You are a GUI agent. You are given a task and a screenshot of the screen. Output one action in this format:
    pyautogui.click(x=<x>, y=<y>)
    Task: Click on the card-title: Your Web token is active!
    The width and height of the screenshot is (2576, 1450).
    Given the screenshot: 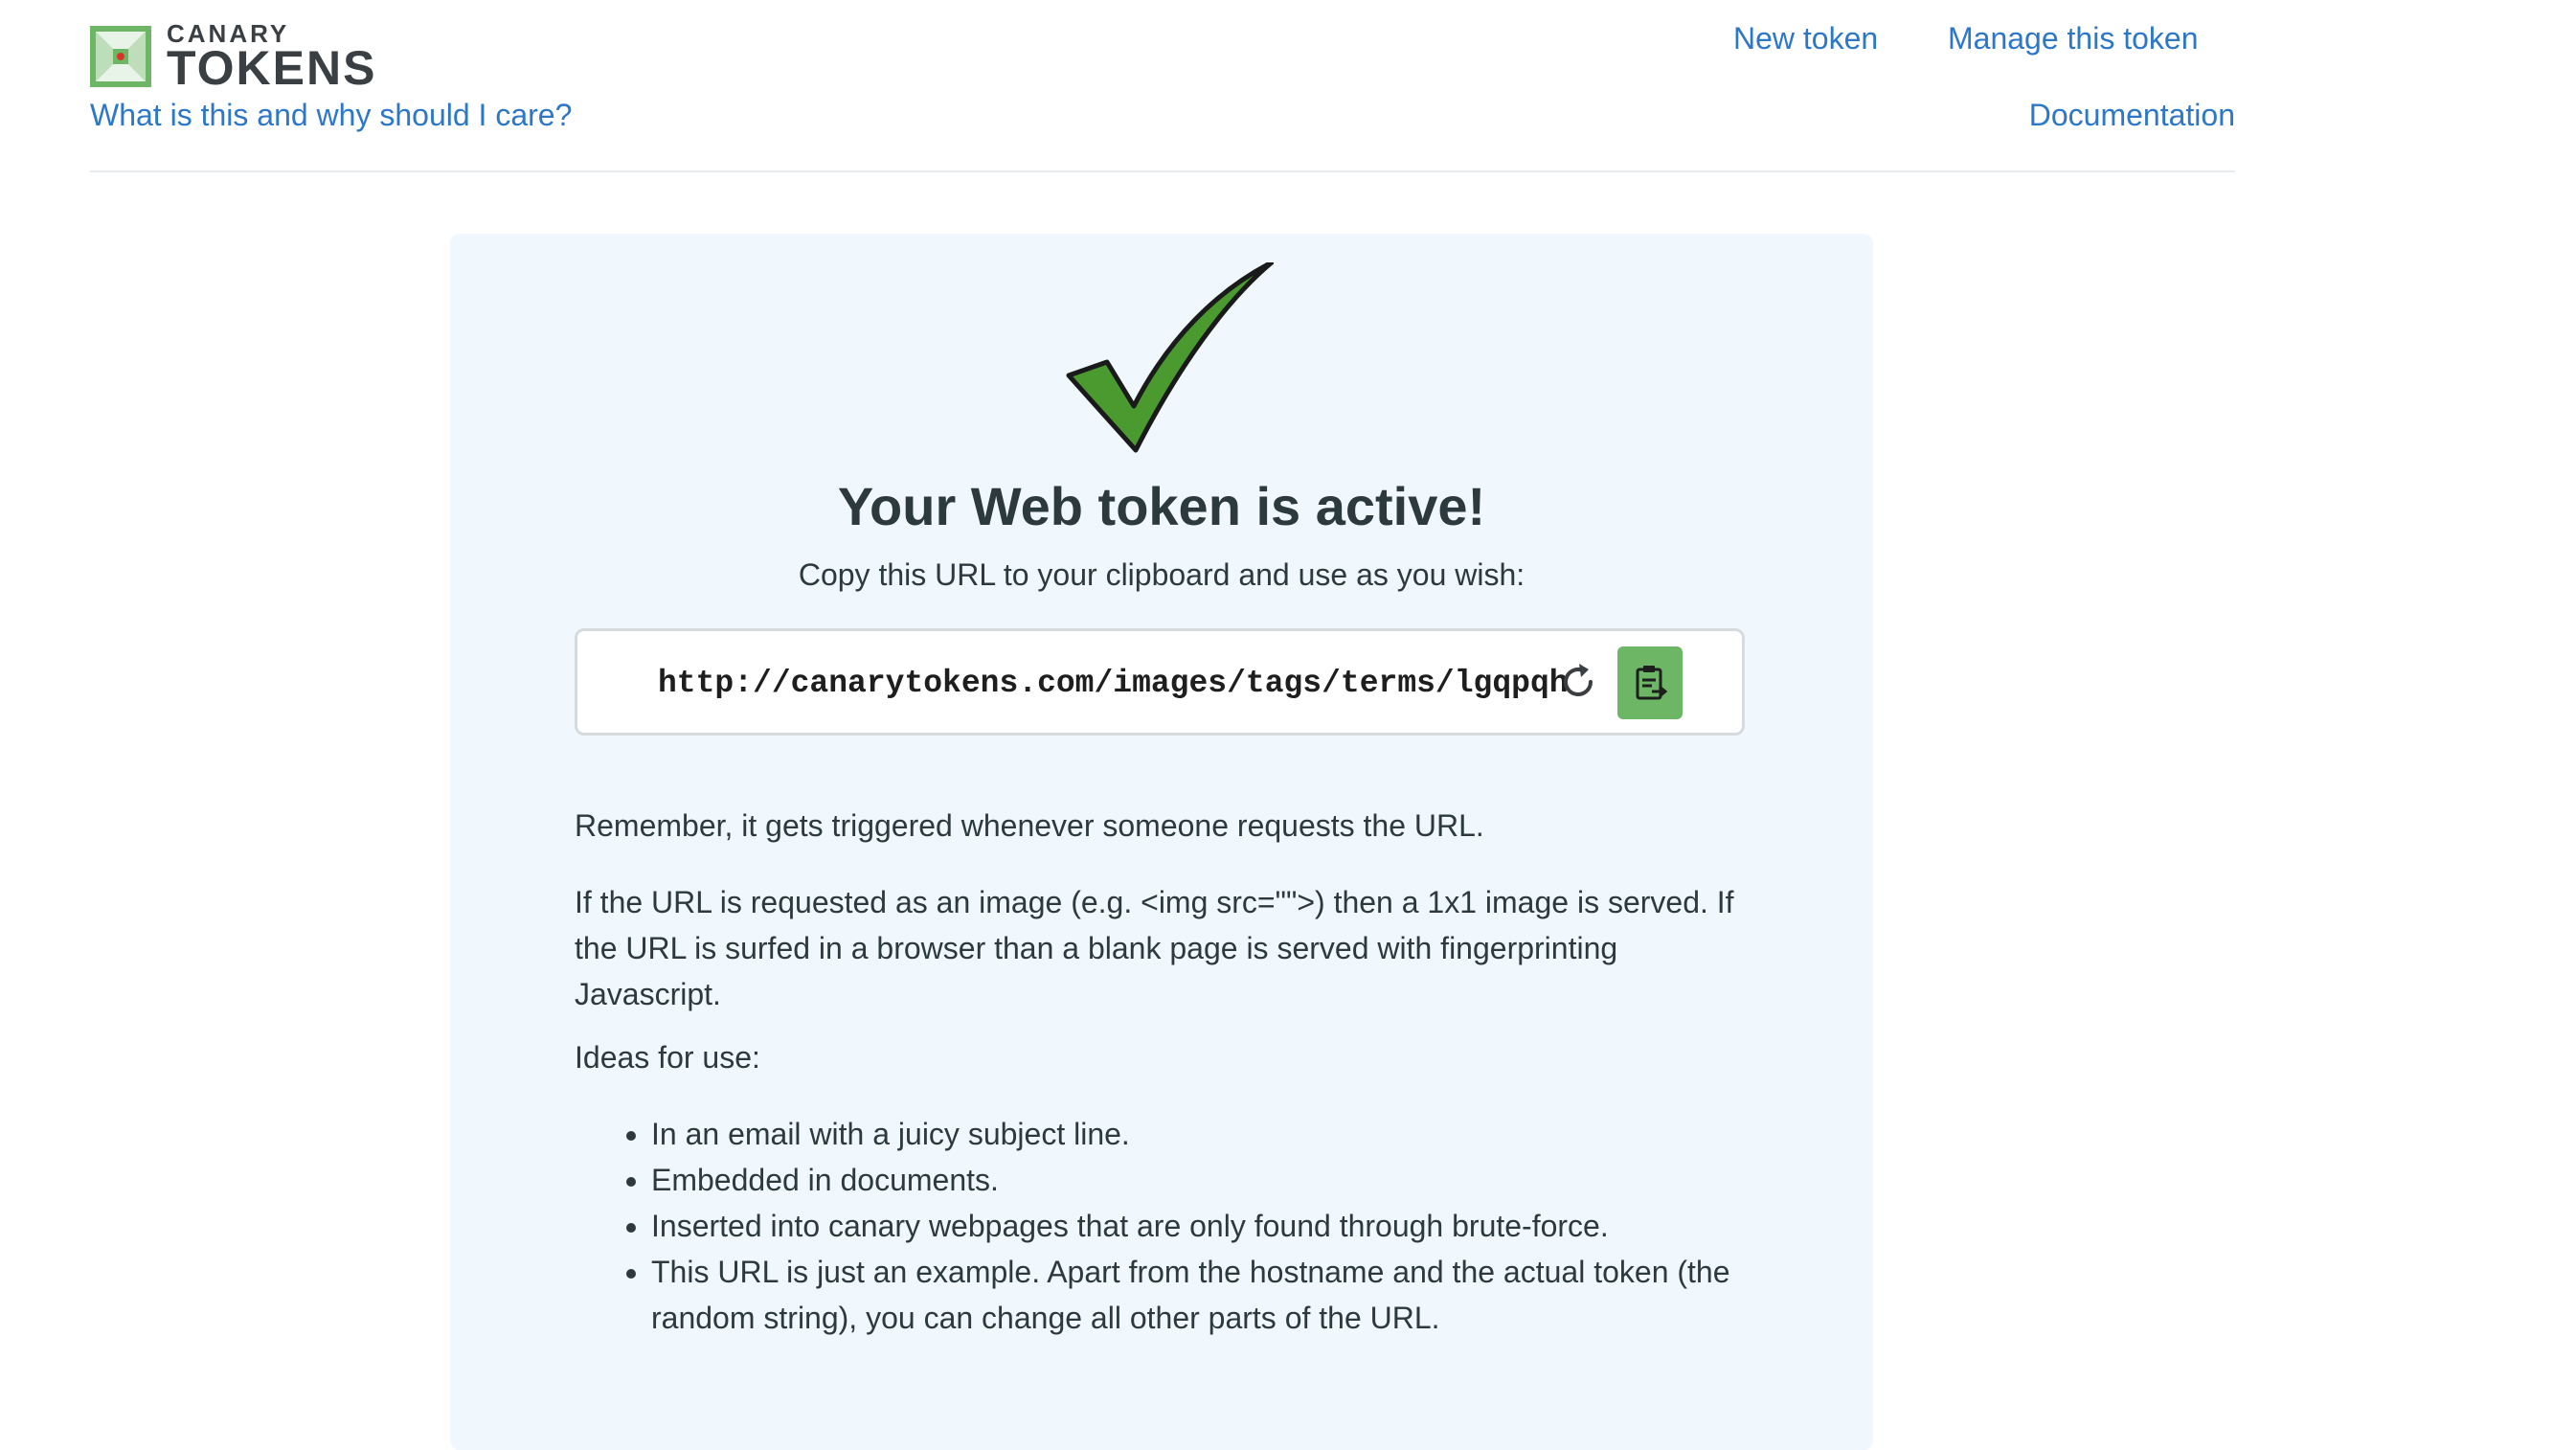 What is the action you would take?
    pyautogui.click(x=1161, y=506)
    